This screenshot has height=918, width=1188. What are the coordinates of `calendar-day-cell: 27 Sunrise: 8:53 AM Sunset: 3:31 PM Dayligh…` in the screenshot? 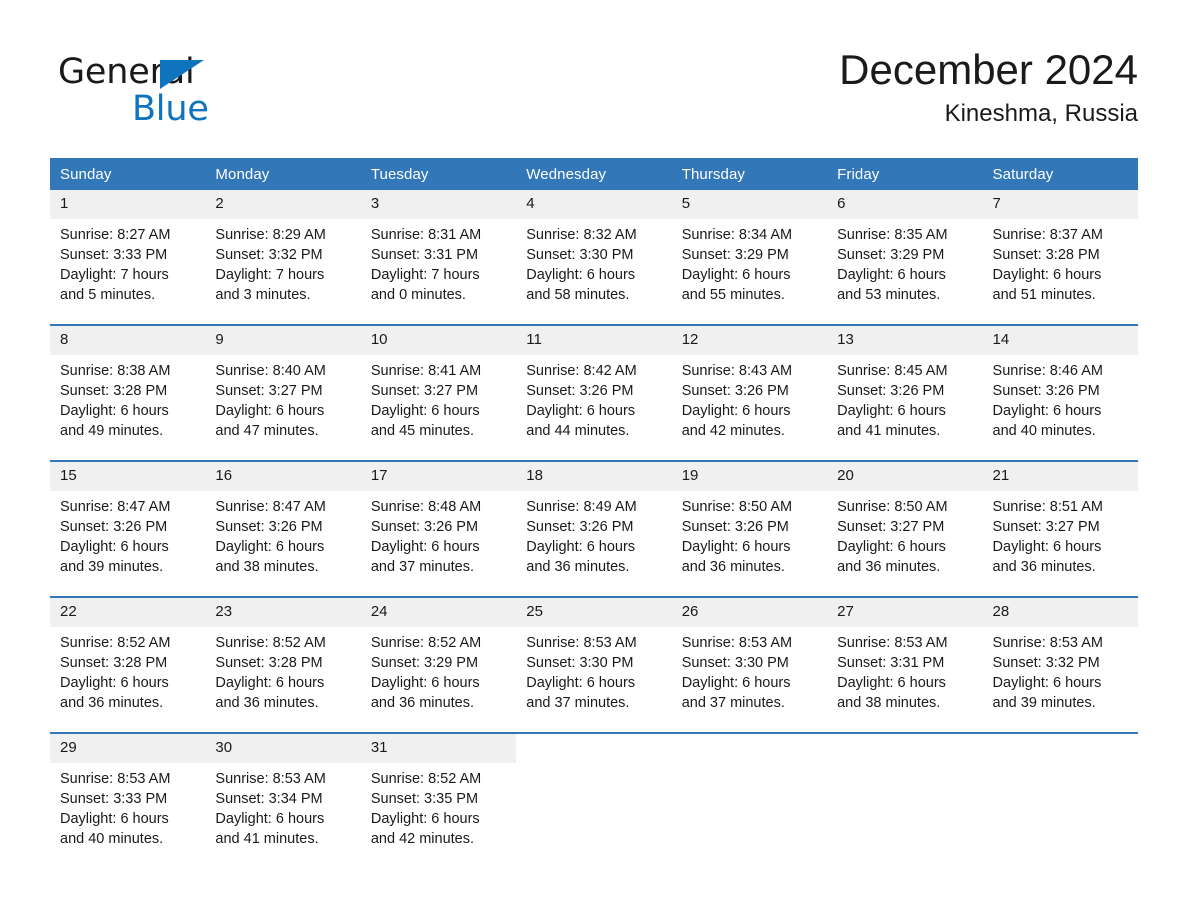 It's located at (905, 656).